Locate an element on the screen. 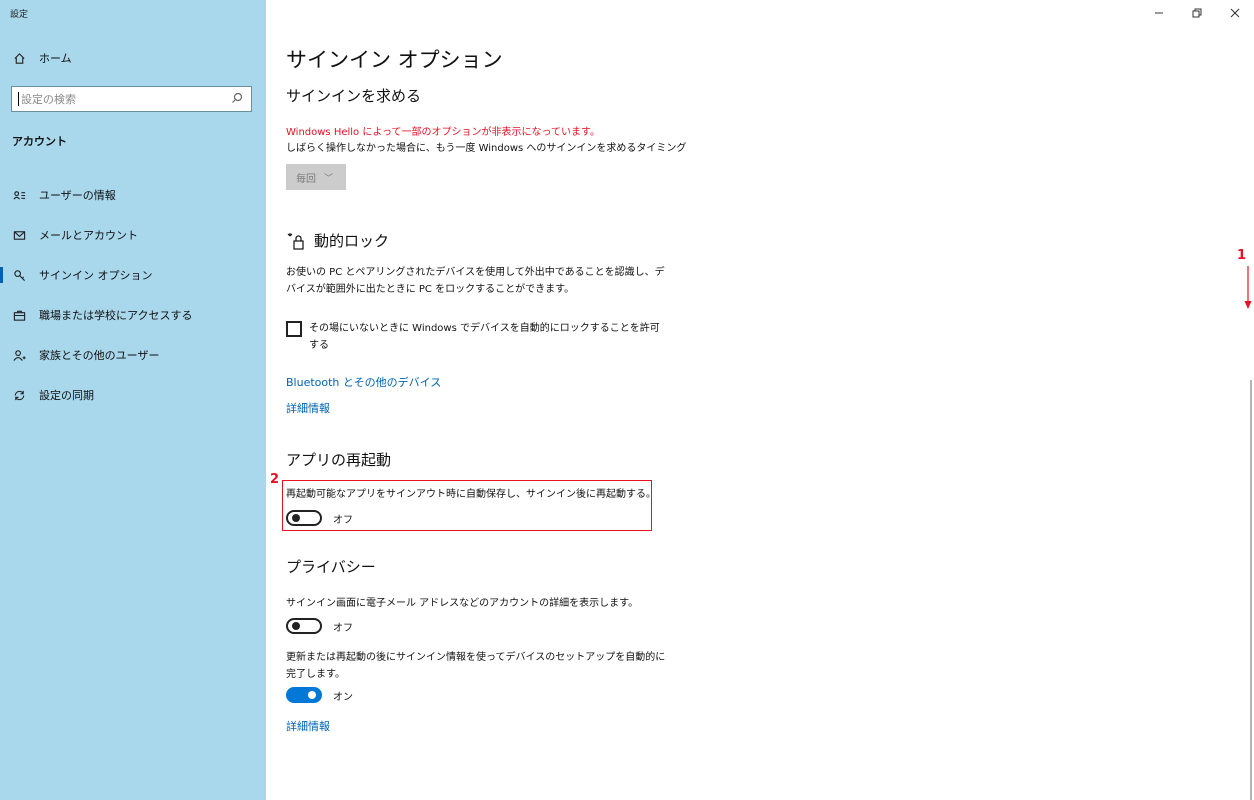 The height and width of the screenshot is (800, 1254). sidebar-item-user-info: ユーザーの情報 is located at coordinates (133, 195).